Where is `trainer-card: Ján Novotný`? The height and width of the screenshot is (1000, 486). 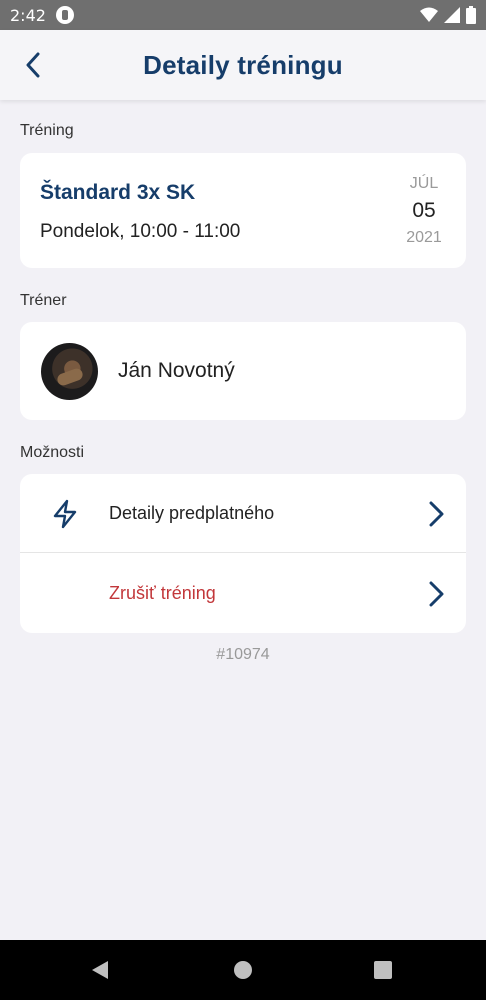
trainer-card: Ján Novotný is located at coordinates (243, 371).